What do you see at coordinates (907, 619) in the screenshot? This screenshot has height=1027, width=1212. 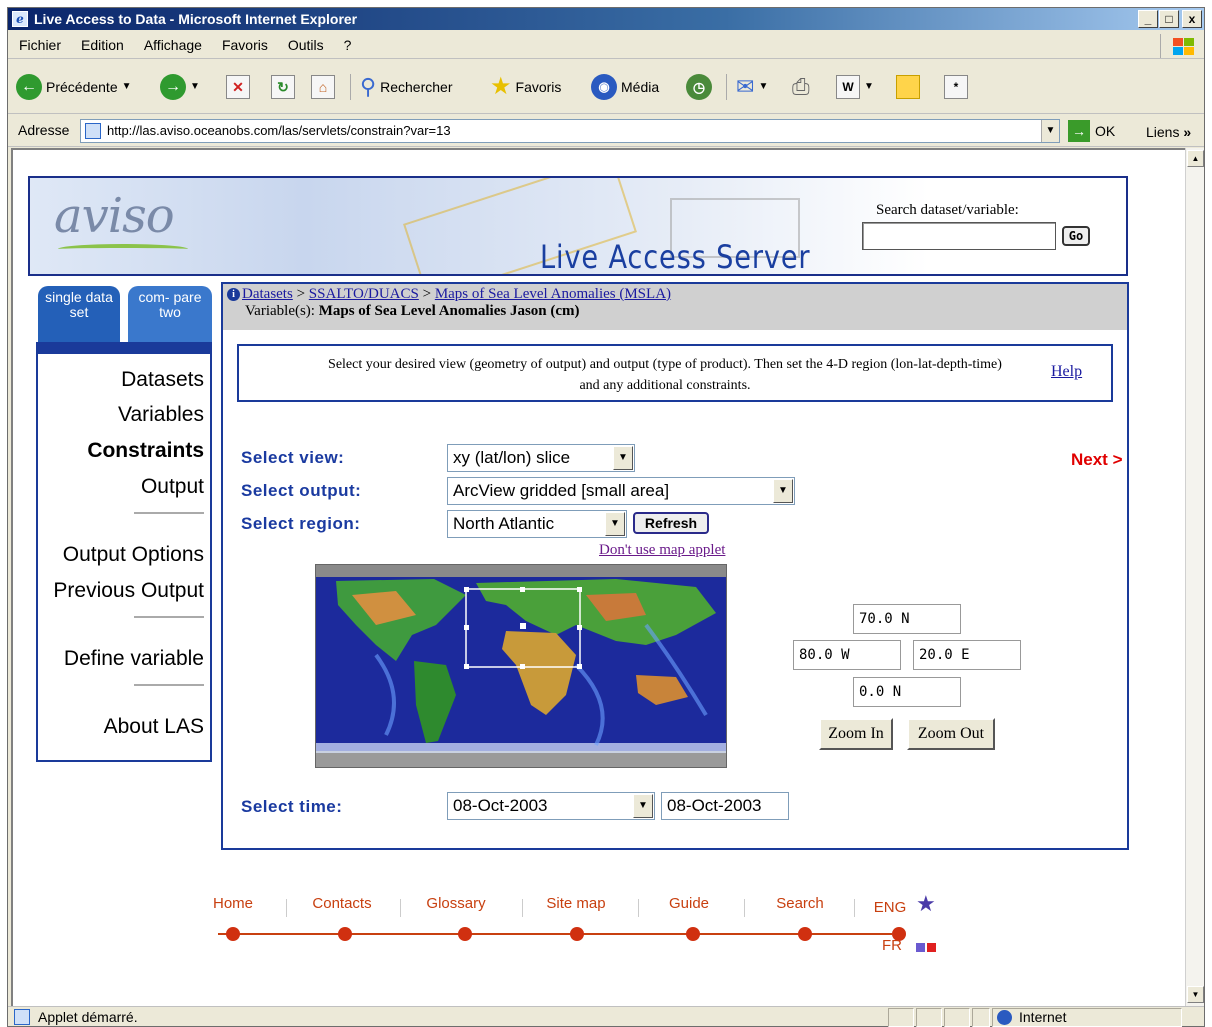 I see `north-coord-input: 70.0 N` at bounding box center [907, 619].